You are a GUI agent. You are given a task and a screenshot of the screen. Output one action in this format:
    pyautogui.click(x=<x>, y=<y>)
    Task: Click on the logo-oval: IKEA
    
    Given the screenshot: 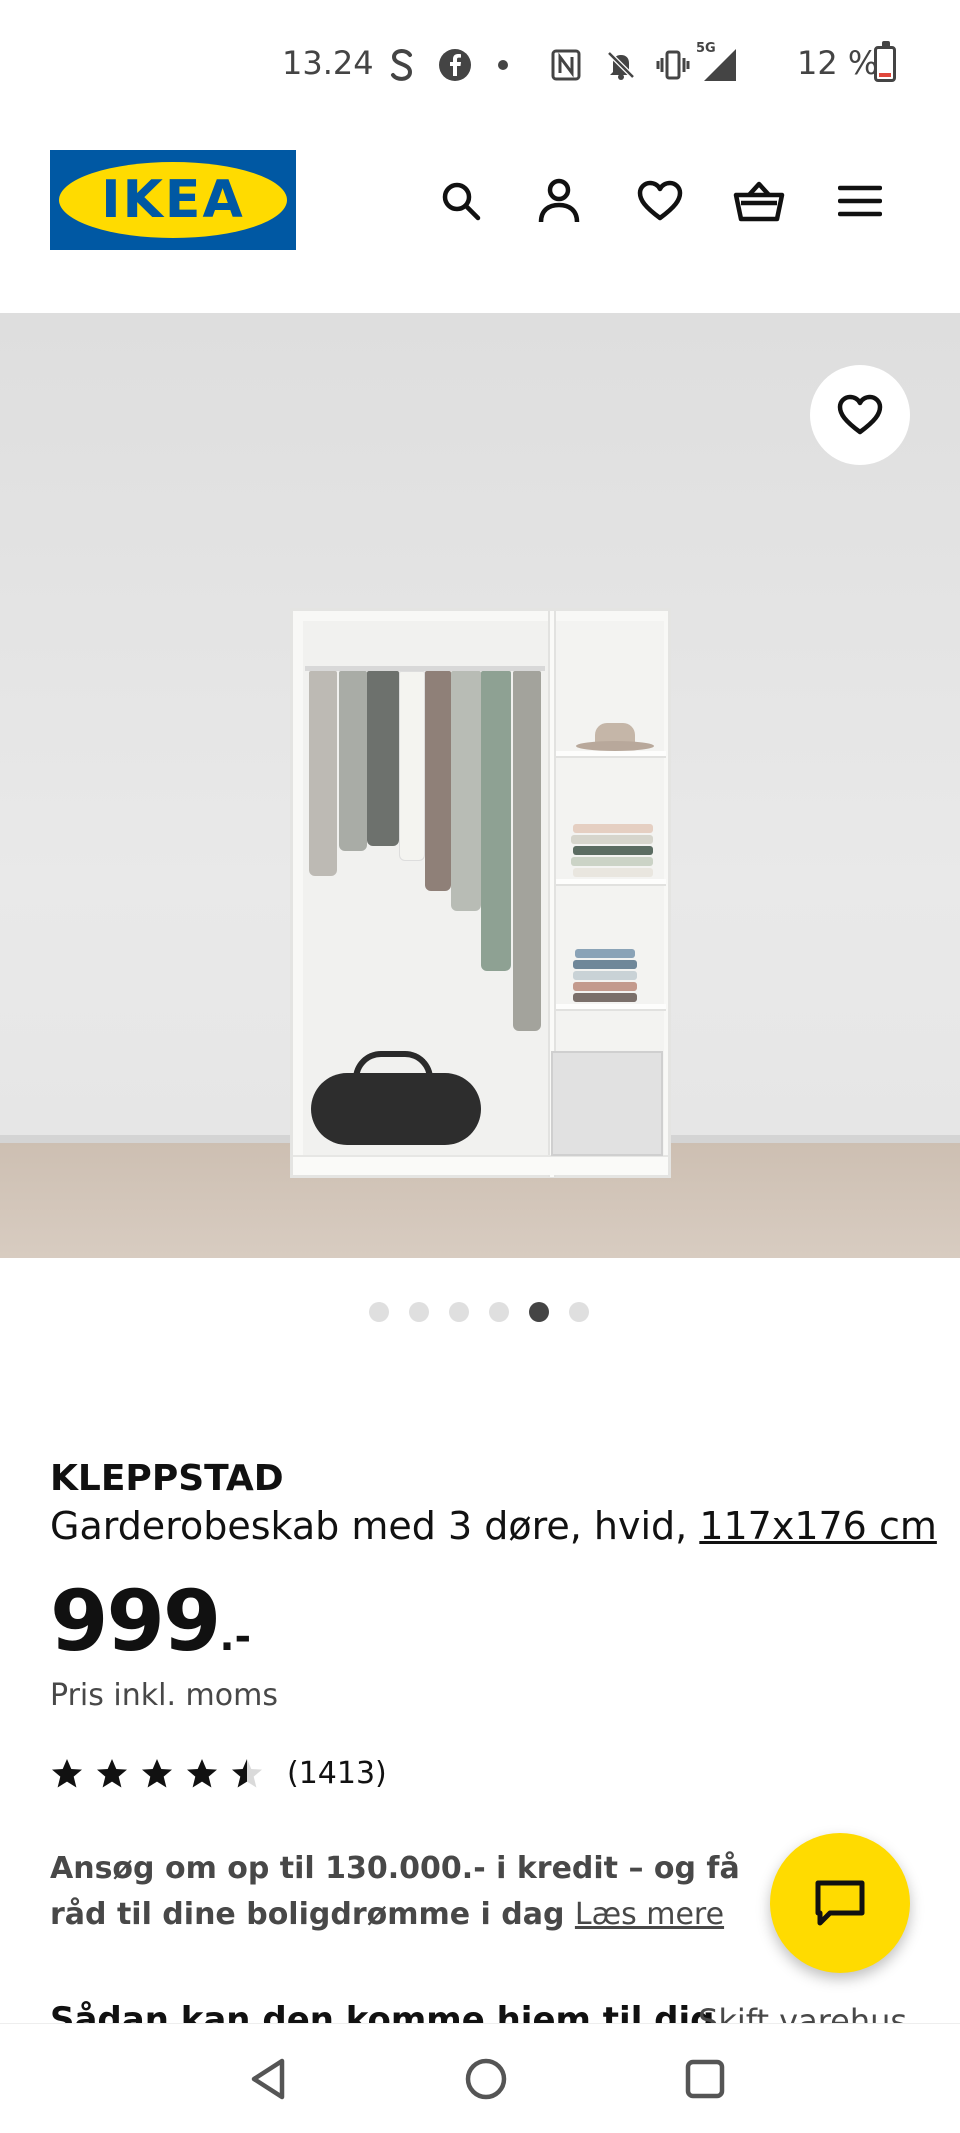 What is the action you would take?
    pyautogui.click(x=173, y=200)
    